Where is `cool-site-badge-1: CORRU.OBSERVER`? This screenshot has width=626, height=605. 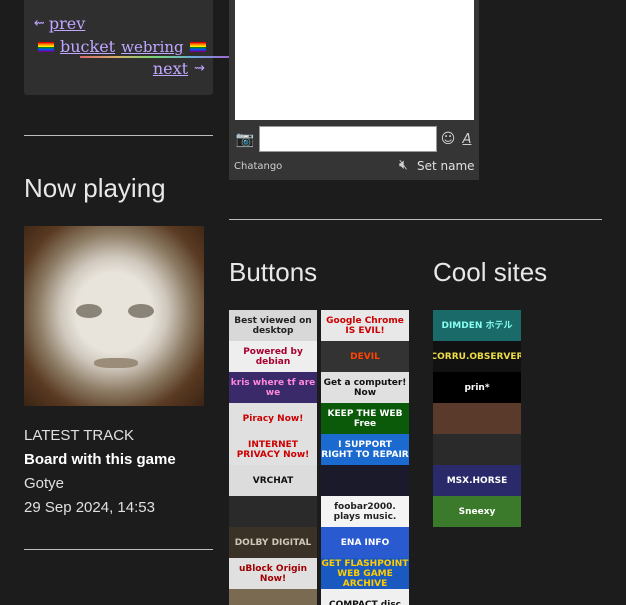
cool-site-badge-1: CORRU.OBSERVER is located at coordinates (477, 356).